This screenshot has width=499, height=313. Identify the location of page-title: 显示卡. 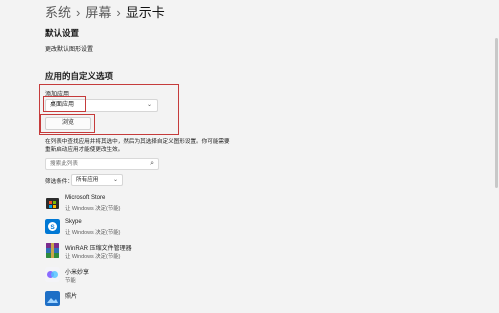
(145, 12).